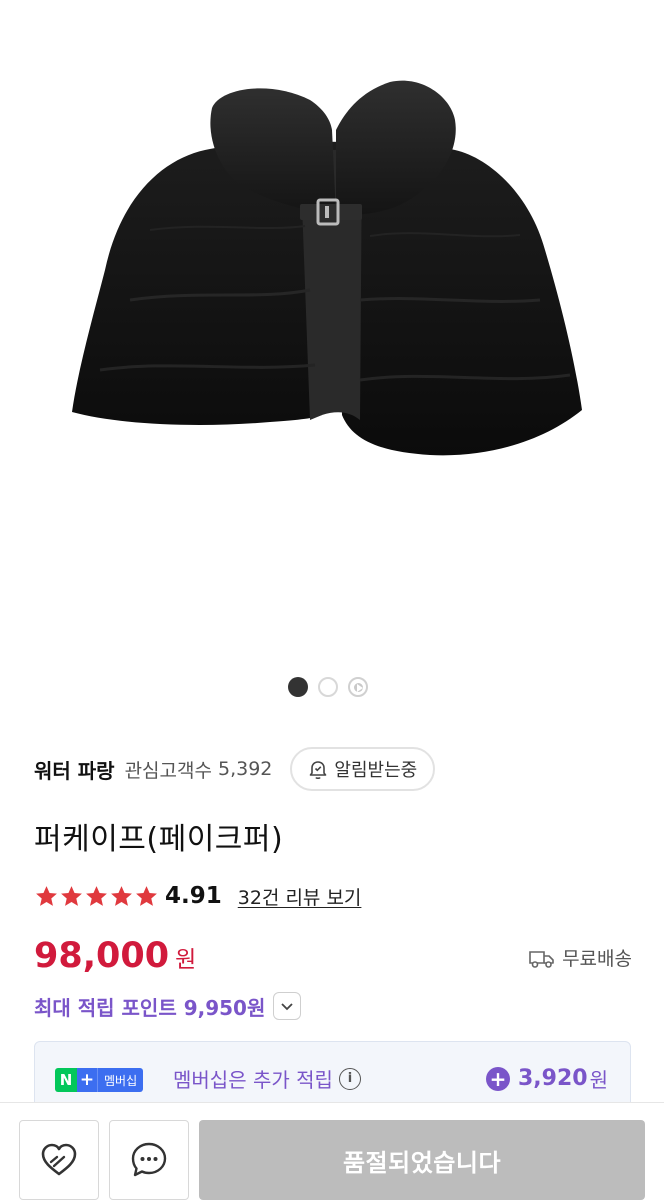 The image size is (664, 1200). I want to click on naver-plus-membership-badge: N + 멤버십, so click(99, 1080).